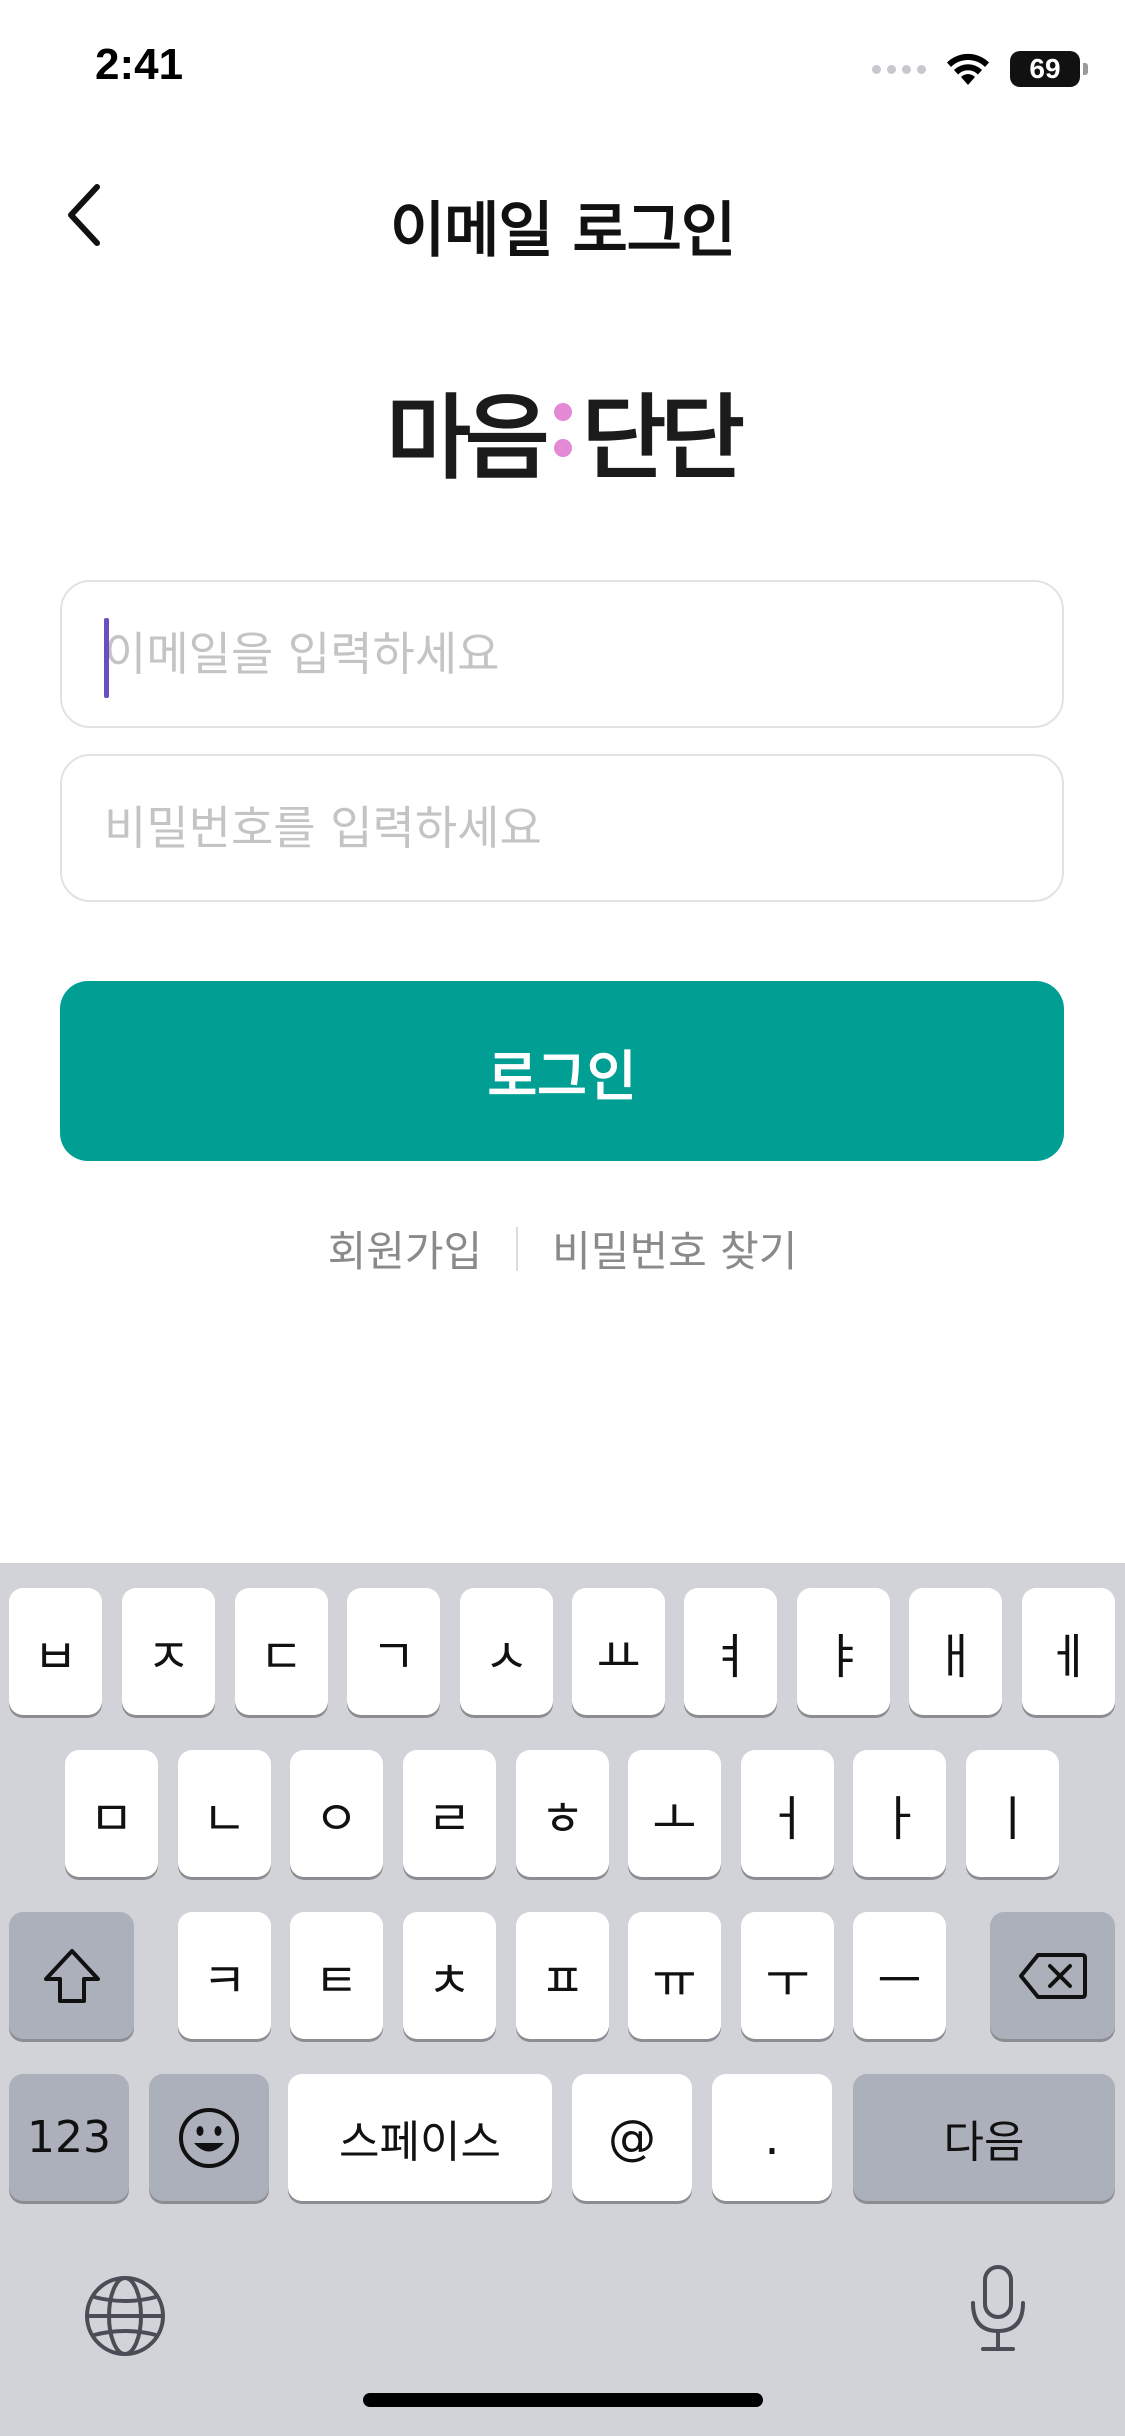 This screenshot has height=2436, width=1125. I want to click on key-row1: ㅕ, so click(730, 1651).